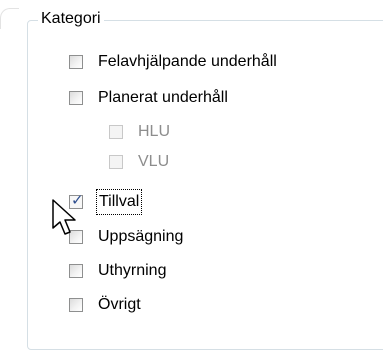 The height and width of the screenshot is (356, 383). I want to click on group-legend: Kategori, so click(71, 19).